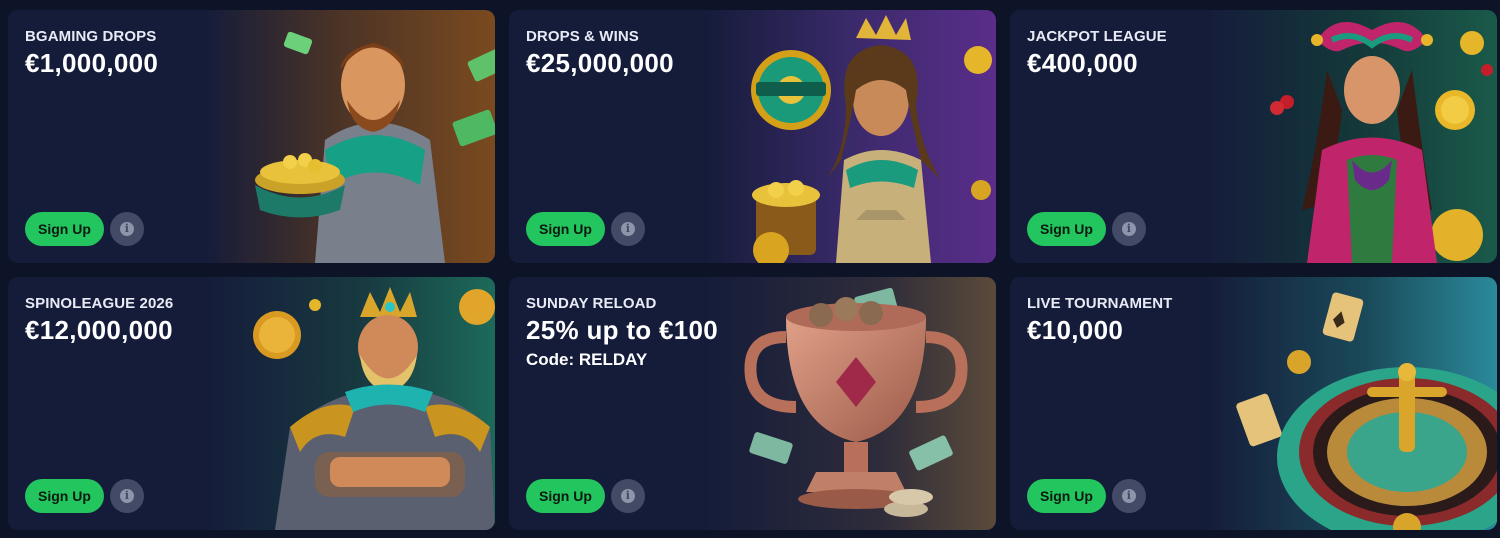  What do you see at coordinates (350, 403) in the screenshot?
I see `king-warrior-illustration` at bounding box center [350, 403].